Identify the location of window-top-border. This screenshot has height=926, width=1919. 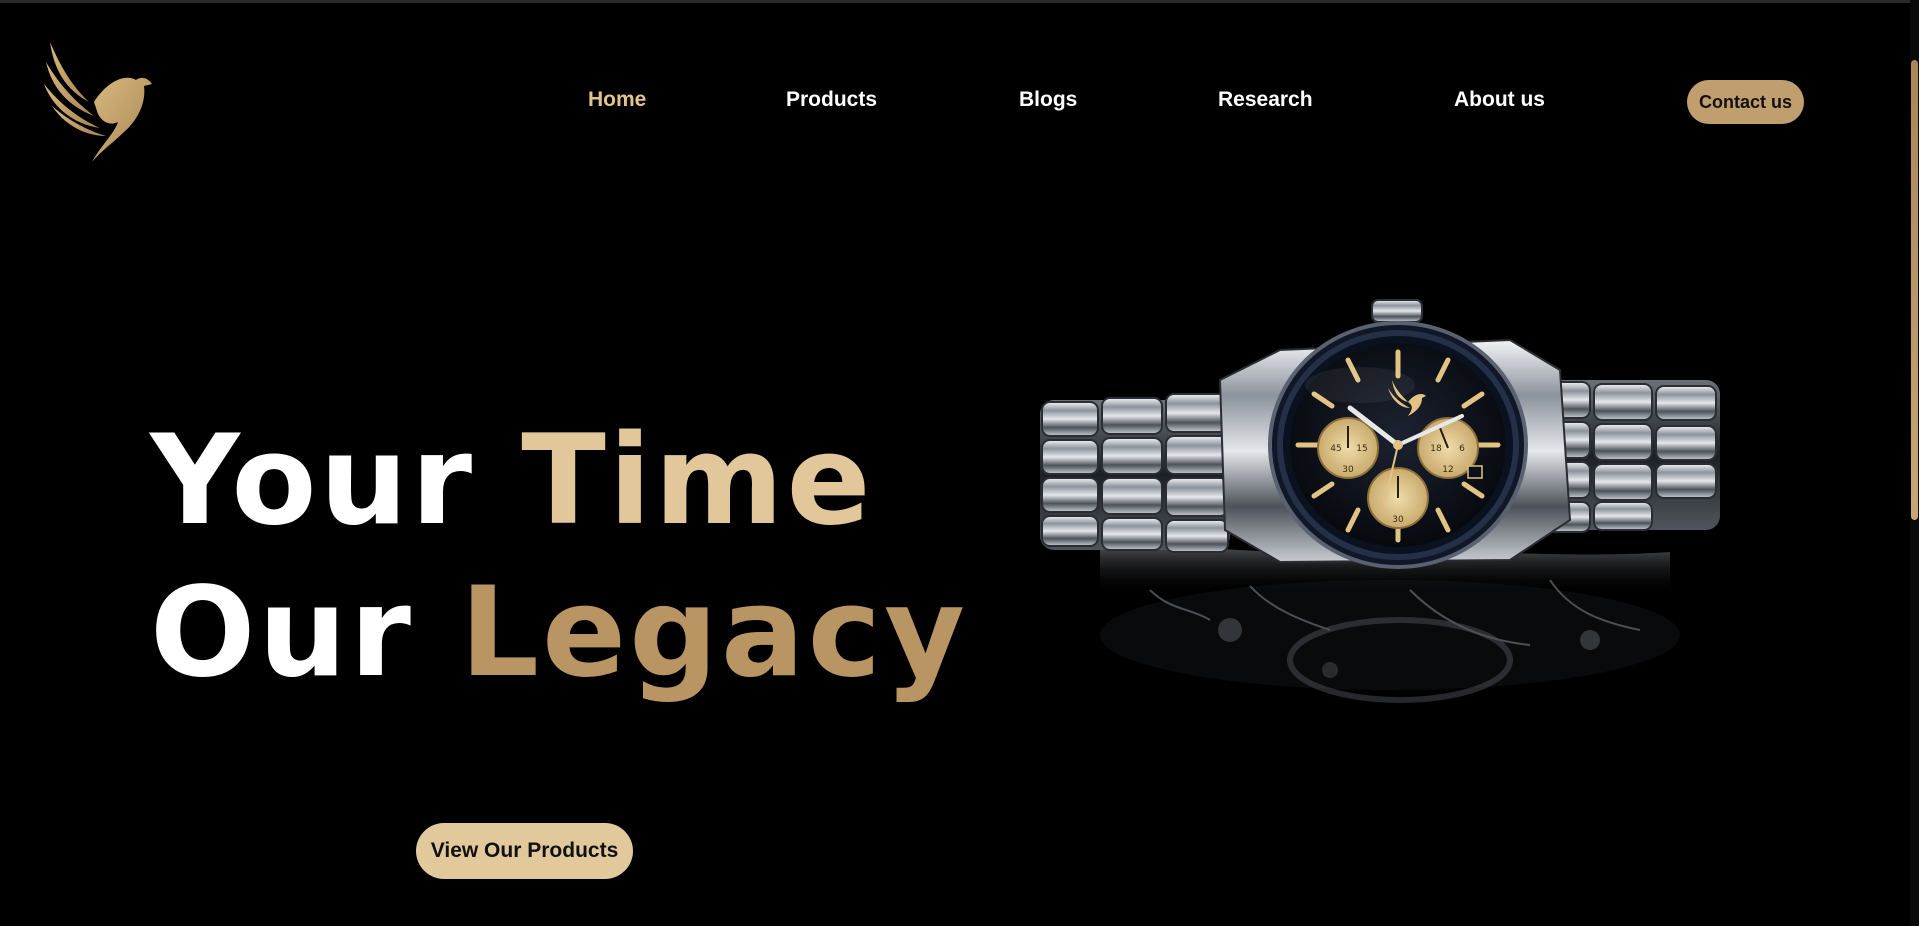
(959, 1).